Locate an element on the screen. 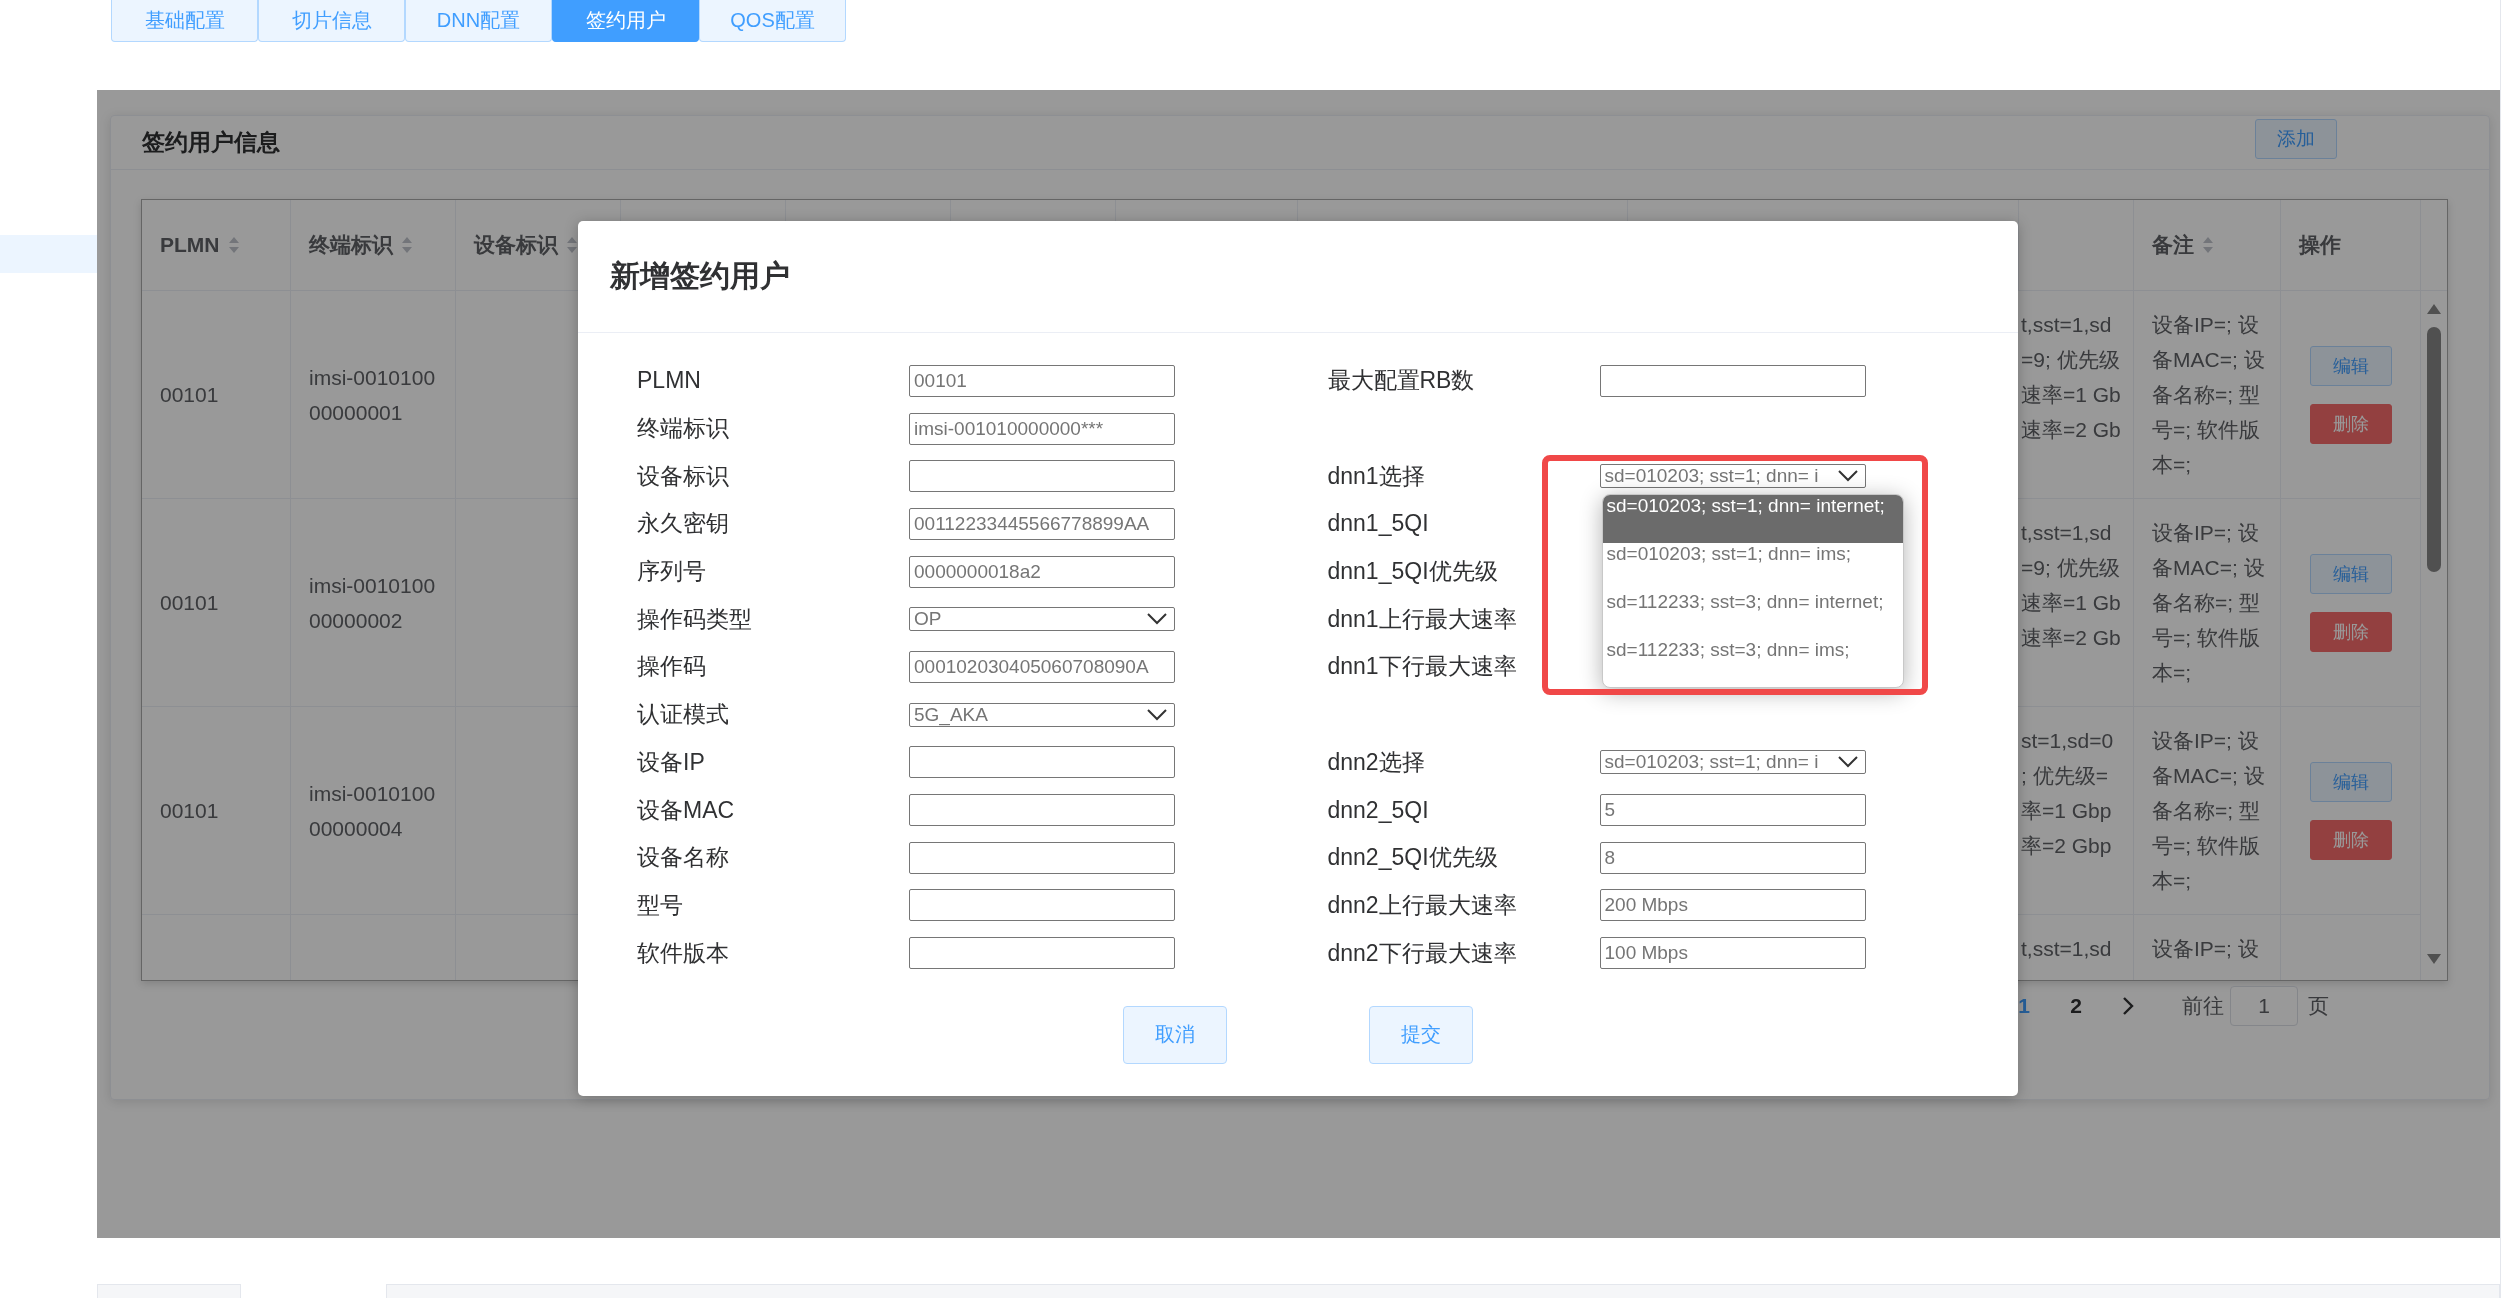  text-field: 8 is located at coordinates (1732, 857).